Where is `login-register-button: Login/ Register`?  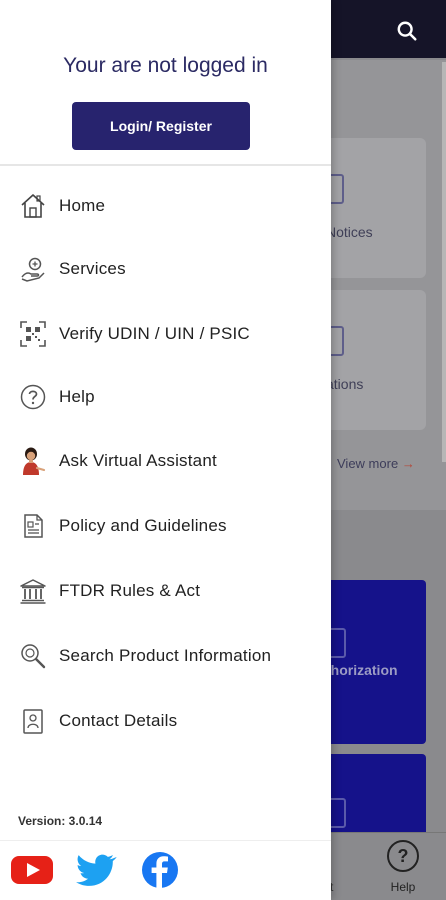 login-register-button: Login/ Register is located at coordinates (161, 126).